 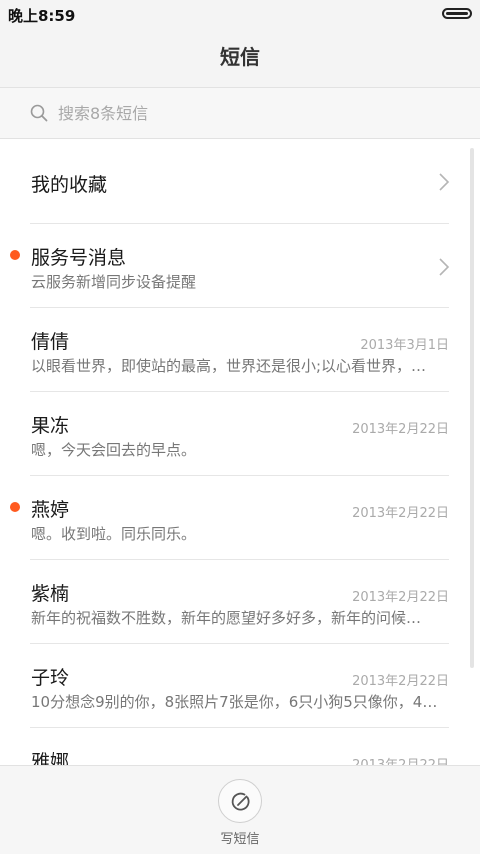 I want to click on favorites-row: 我的收藏, so click(x=240, y=182).